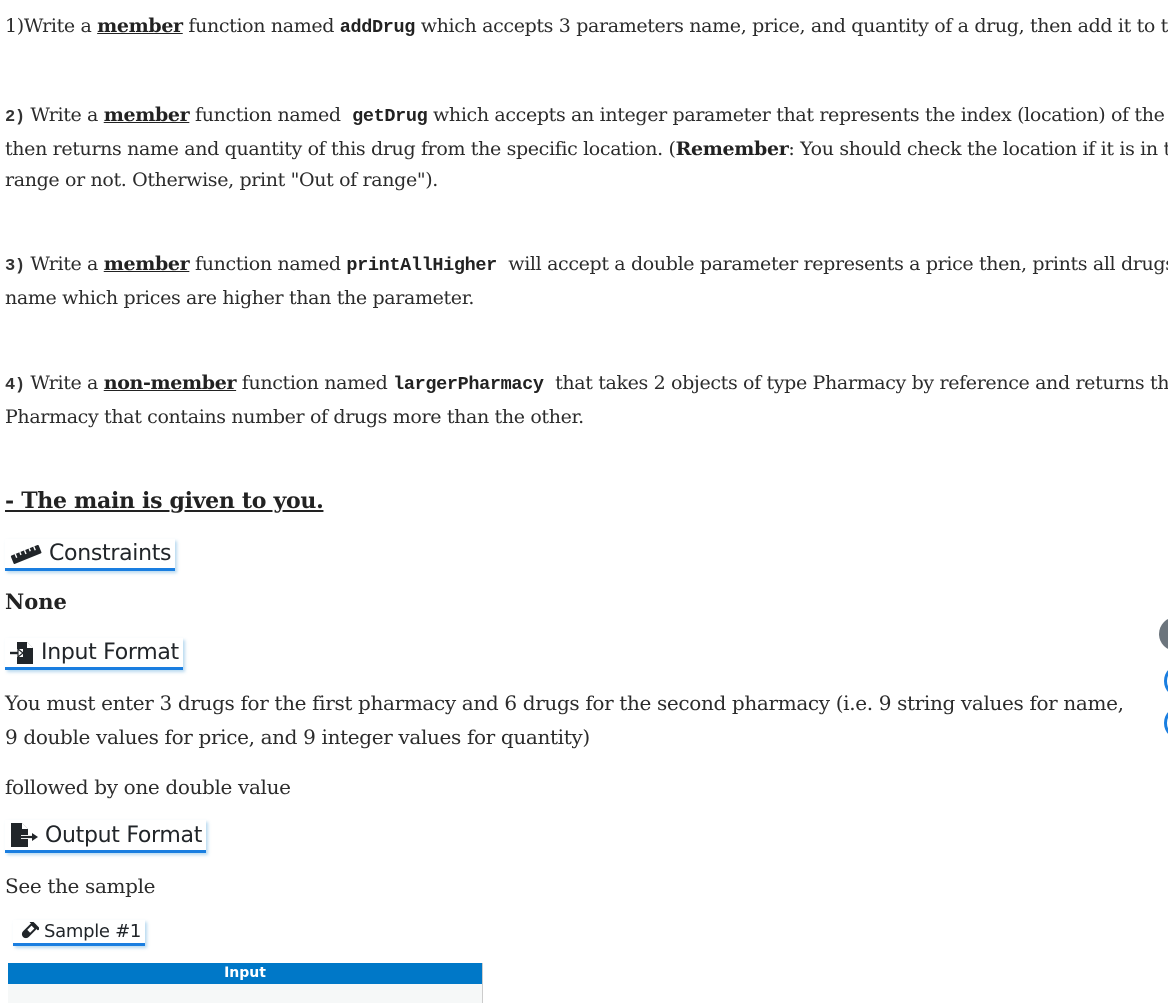 The image size is (1168, 1003). I want to click on constraints-body: None, so click(36, 601).